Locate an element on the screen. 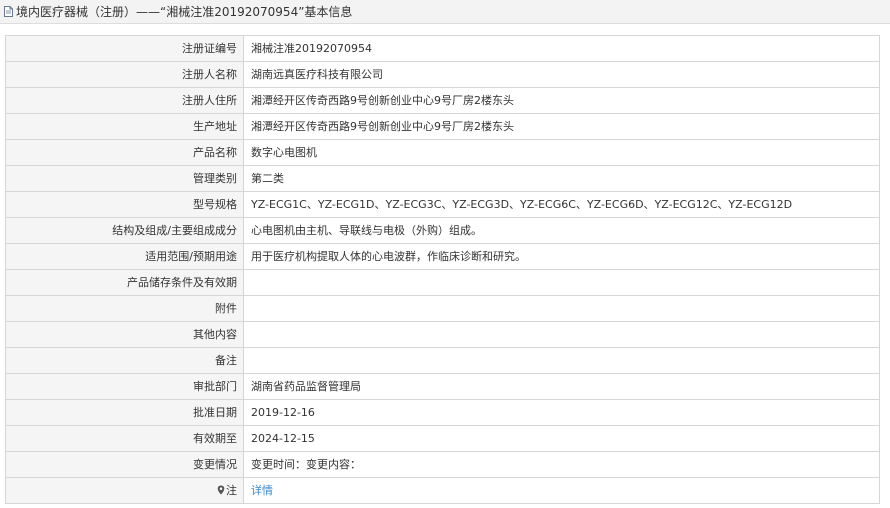  table-row: 适用范围/预期用途 用于医疗机构提取人体的心电波群，作临床诊断和研究。 is located at coordinates (442, 256).